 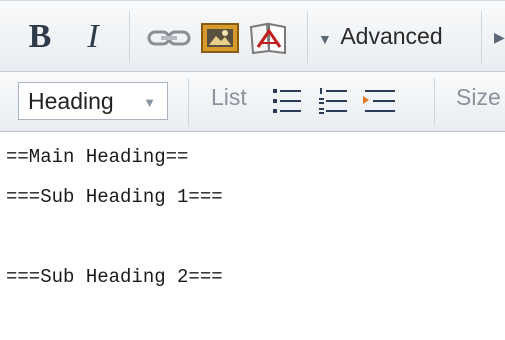 I want to click on triangle-down-icon: ▼, so click(x=325, y=39).